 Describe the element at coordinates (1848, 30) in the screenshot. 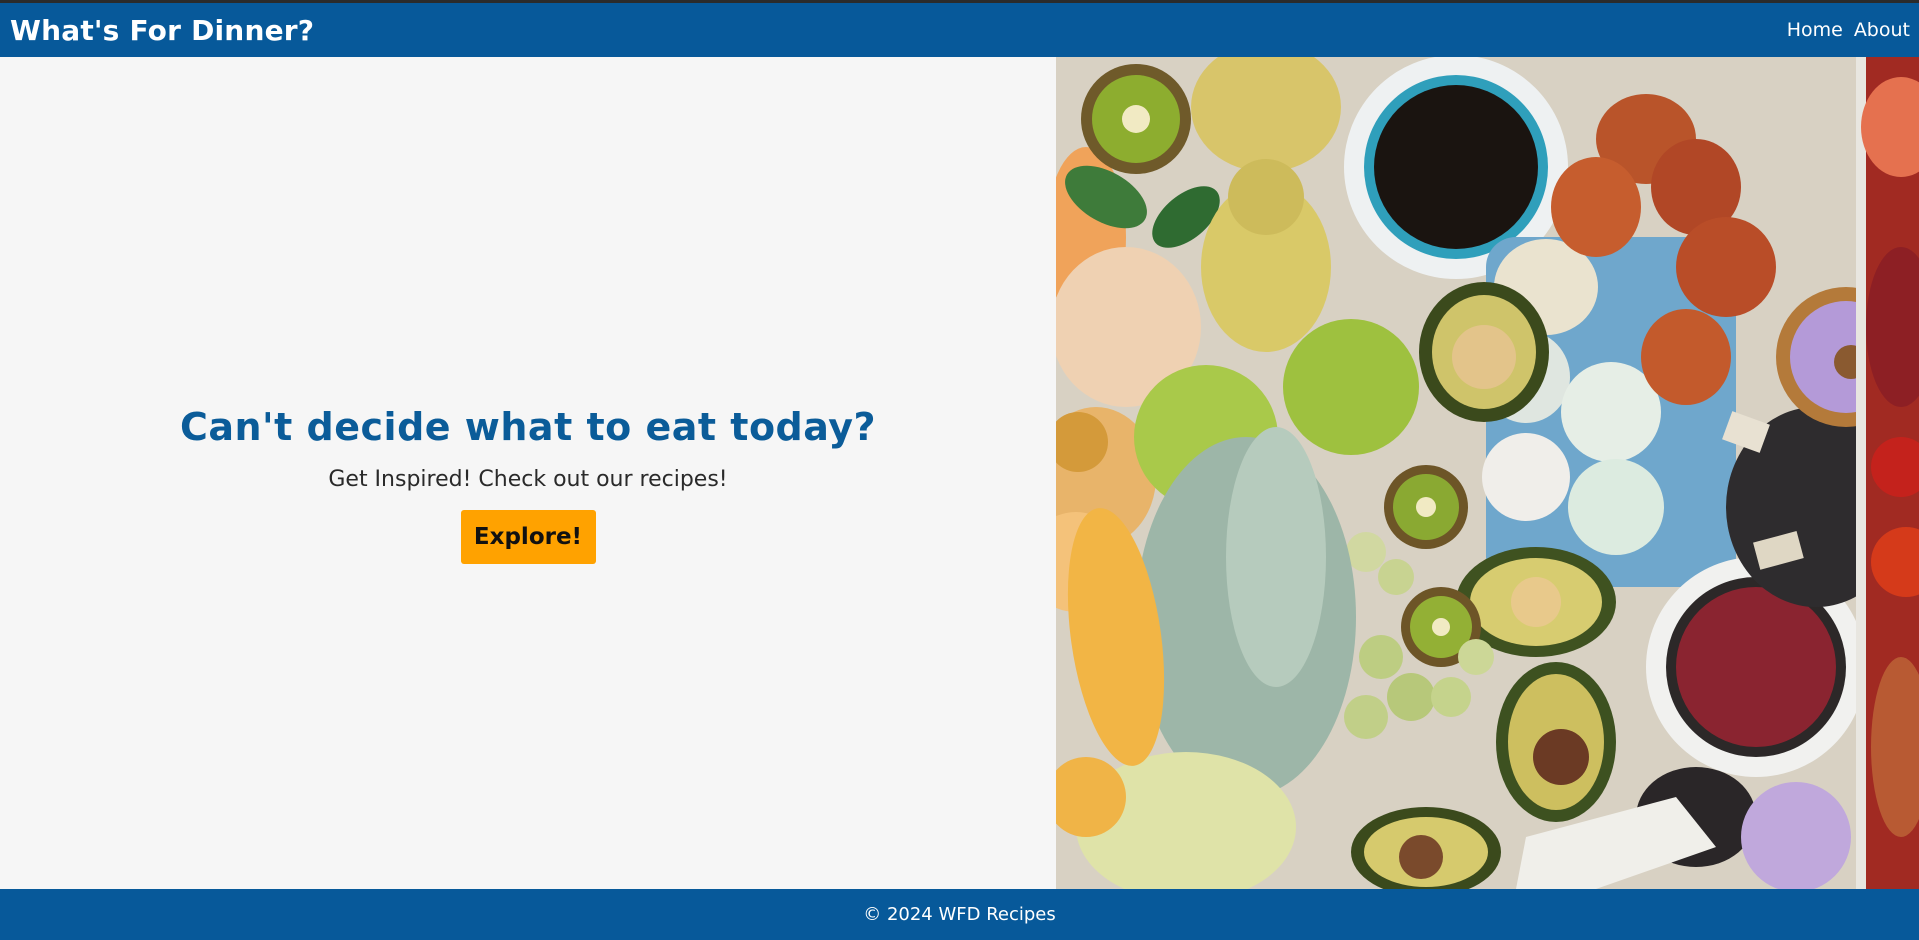

I see `main-nav: Home About` at that location.